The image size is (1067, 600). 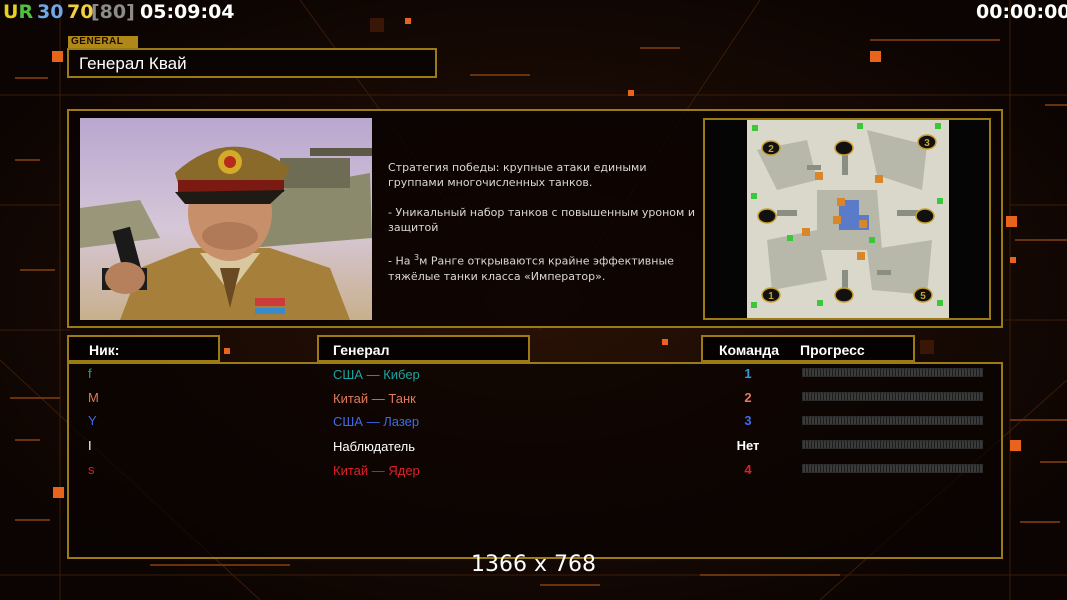 What do you see at coordinates (748, 373) in the screenshot?
I see `player-team: 1` at bounding box center [748, 373].